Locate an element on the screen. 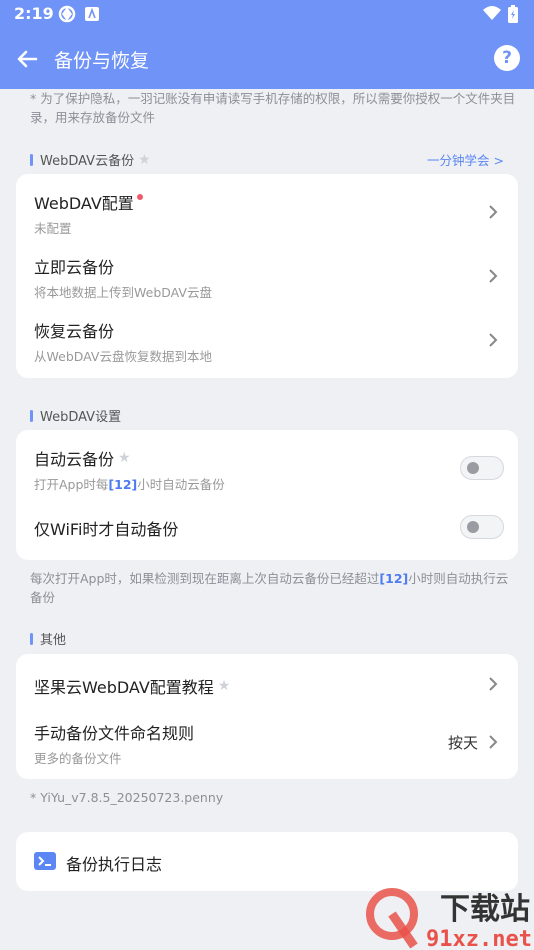  page-title: 备份与恢复 is located at coordinates (102, 61).